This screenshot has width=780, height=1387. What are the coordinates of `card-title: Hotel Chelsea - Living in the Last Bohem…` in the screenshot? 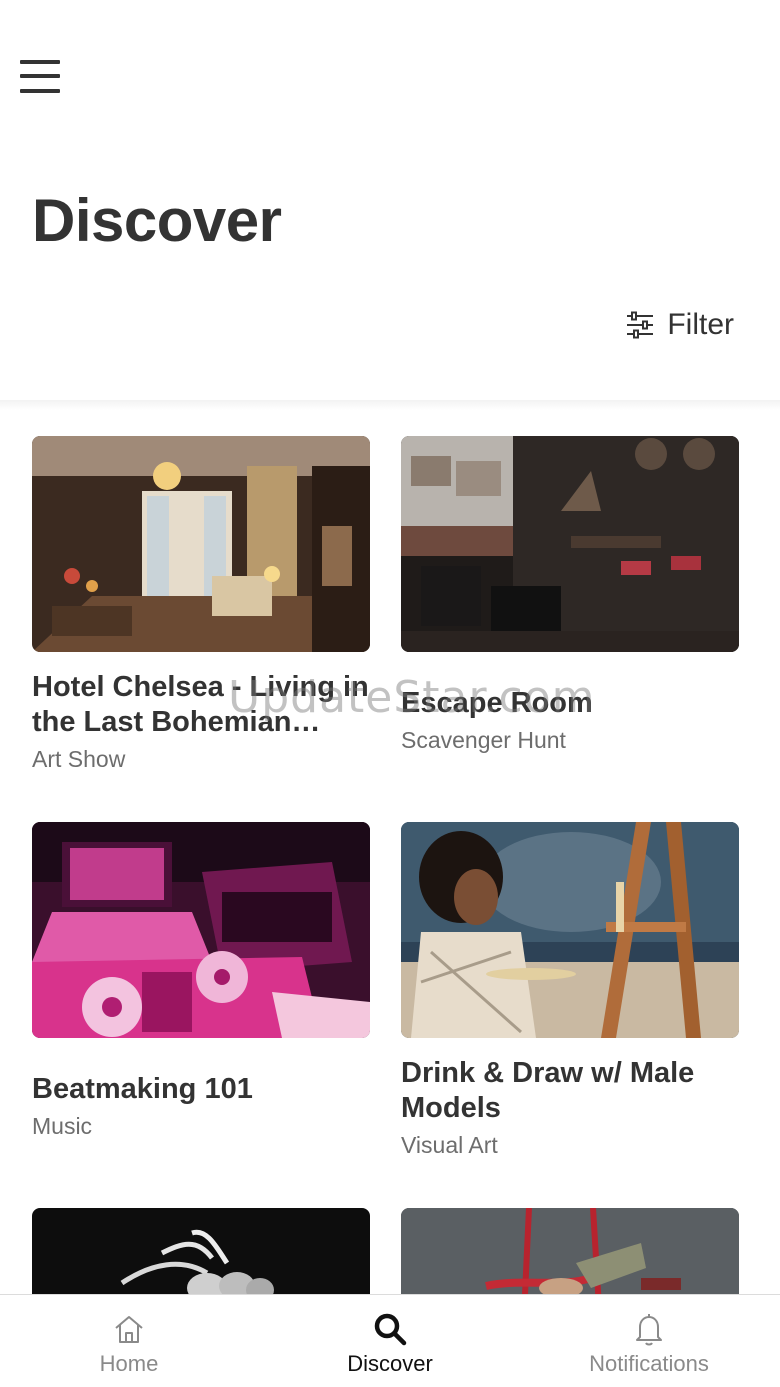 It's located at (200, 704).